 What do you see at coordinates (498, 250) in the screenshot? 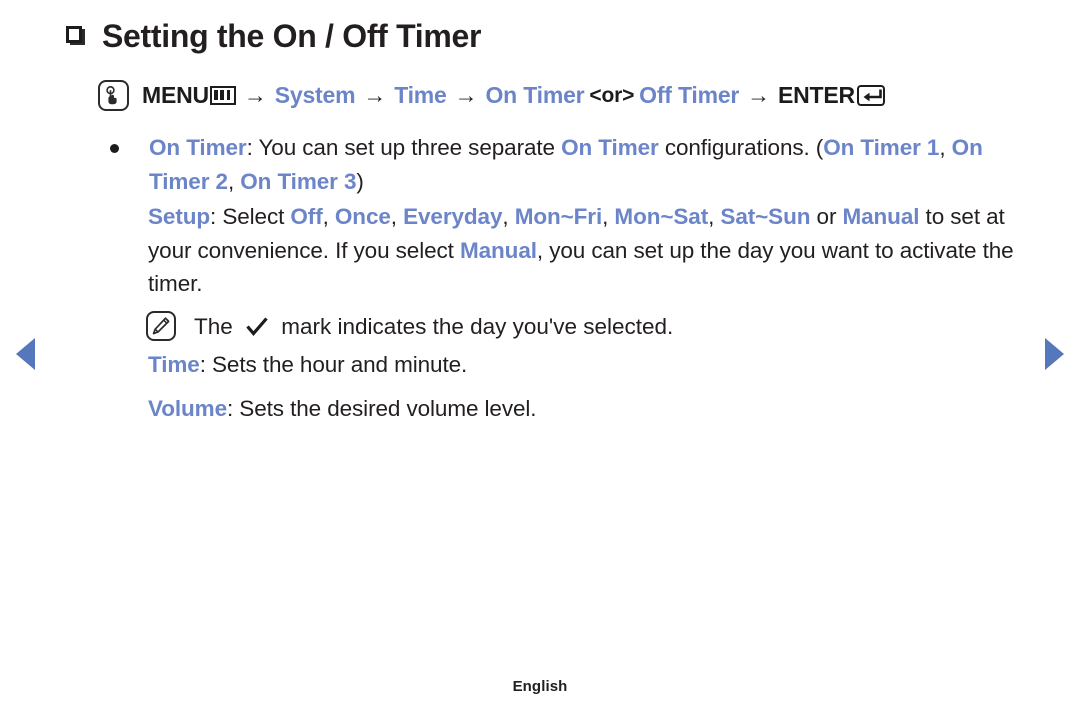
I see `option-manual-2: Manual` at bounding box center [498, 250].